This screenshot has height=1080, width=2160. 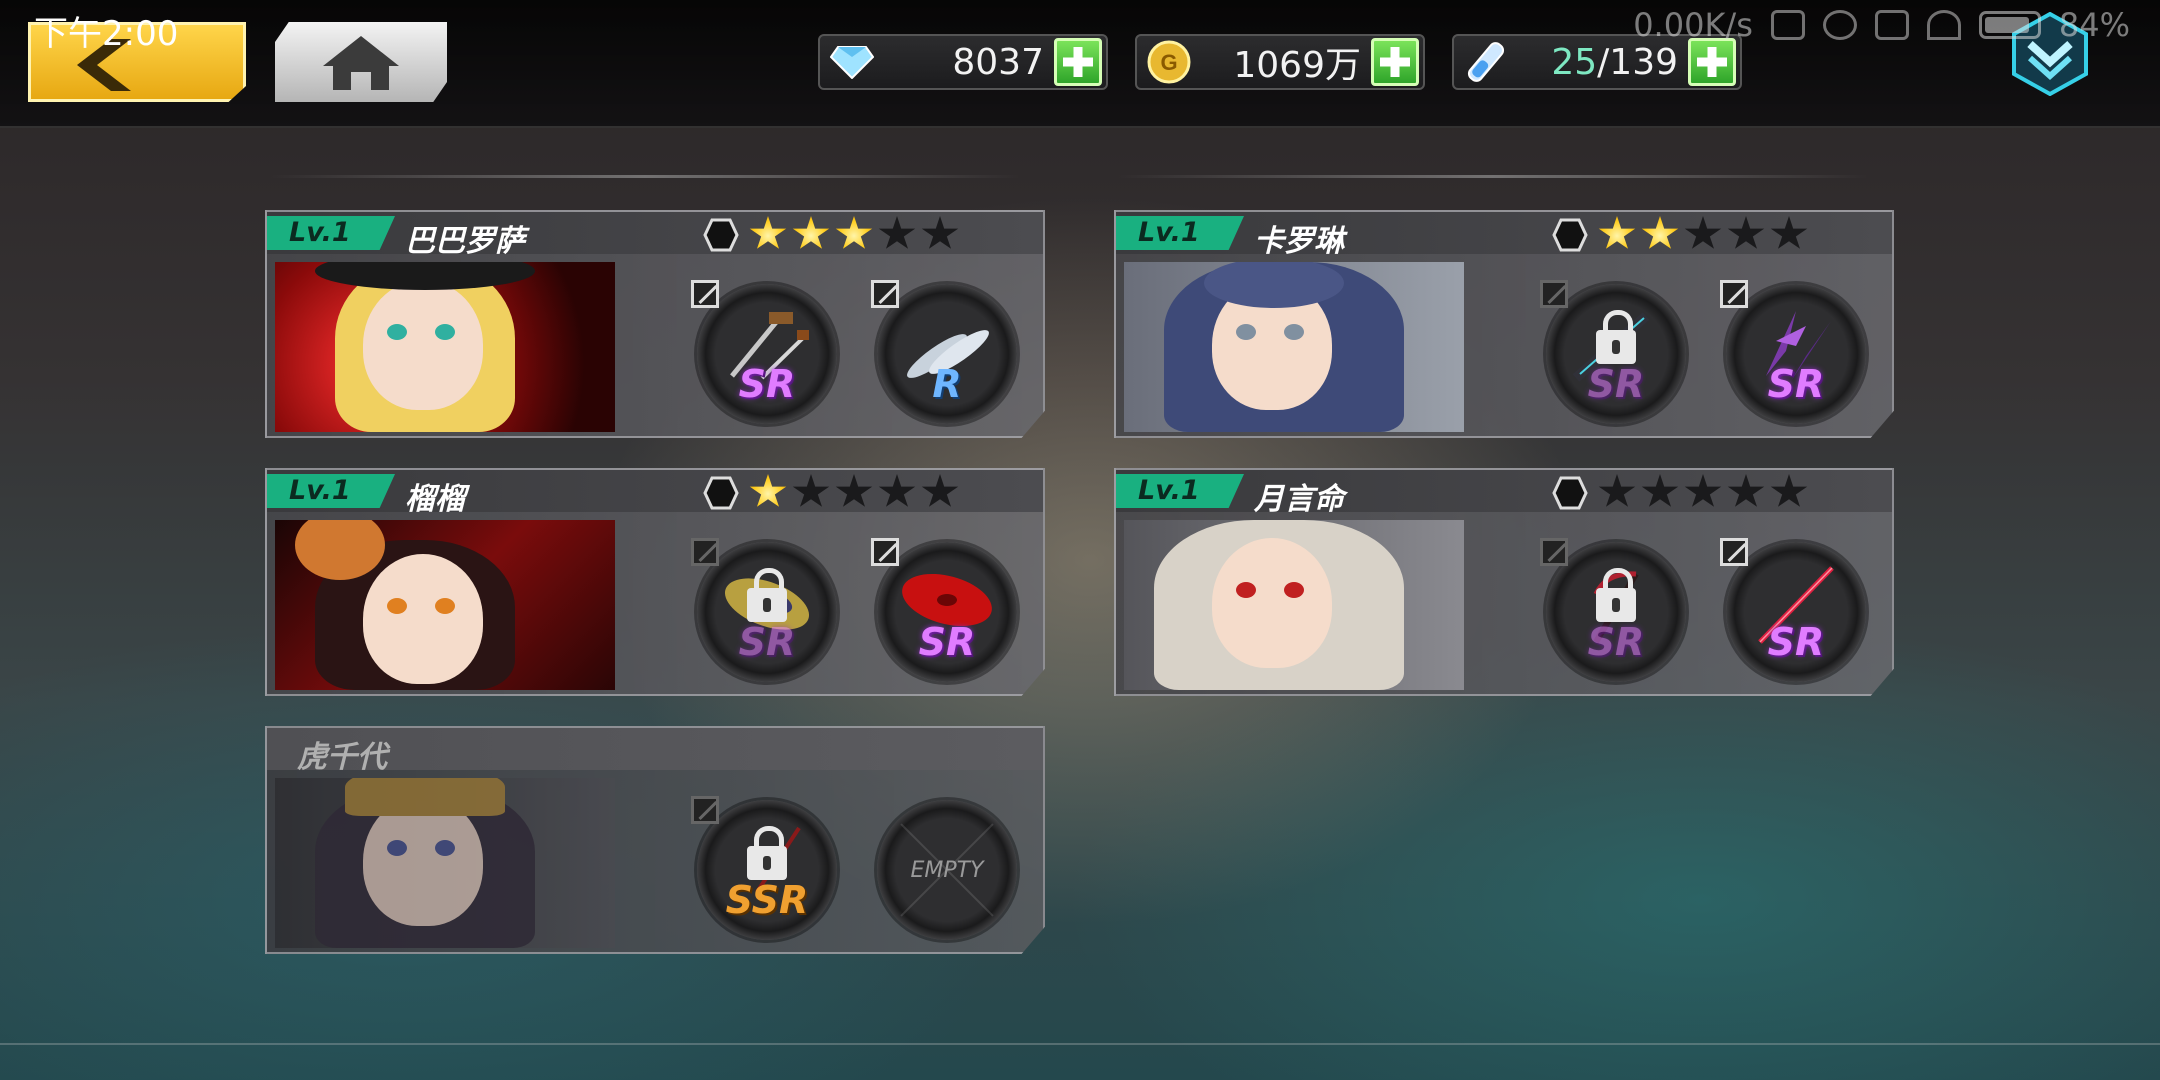 What do you see at coordinates (998, 62) in the screenshot?
I see `diamond-value: 8037` at bounding box center [998, 62].